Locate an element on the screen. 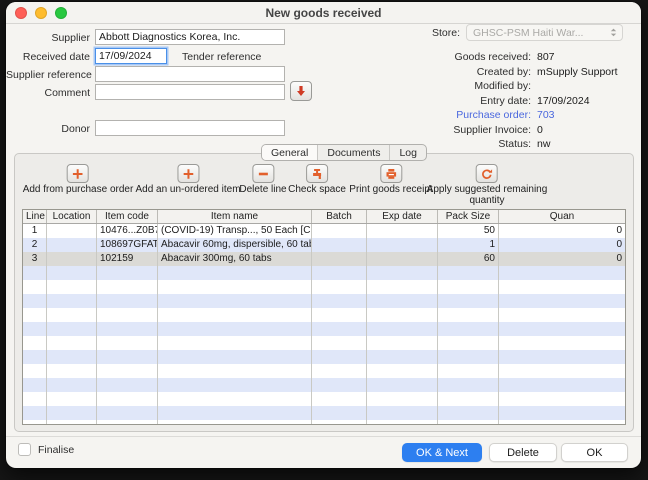  received-date-input is located at coordinates (131, 56).